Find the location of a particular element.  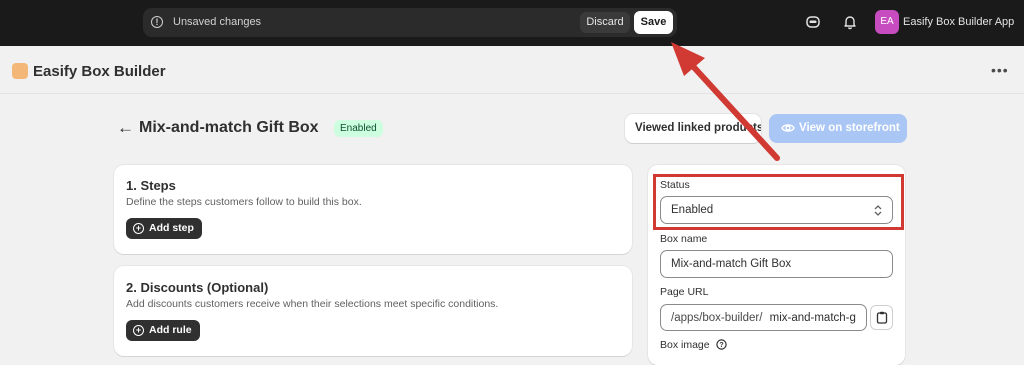

add-step-button: + Add step is located at coordinates (164, 228).